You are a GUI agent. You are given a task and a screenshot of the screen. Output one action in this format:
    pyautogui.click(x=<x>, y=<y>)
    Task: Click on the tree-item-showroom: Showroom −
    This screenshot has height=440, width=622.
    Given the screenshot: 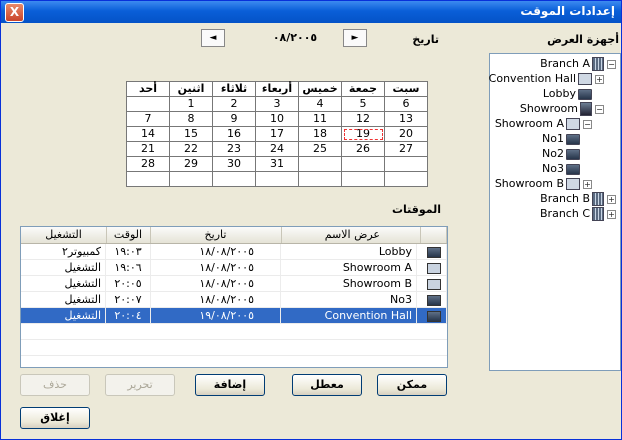 What is the action you would take?
    pyautogui.click(x=562, y=109)
    